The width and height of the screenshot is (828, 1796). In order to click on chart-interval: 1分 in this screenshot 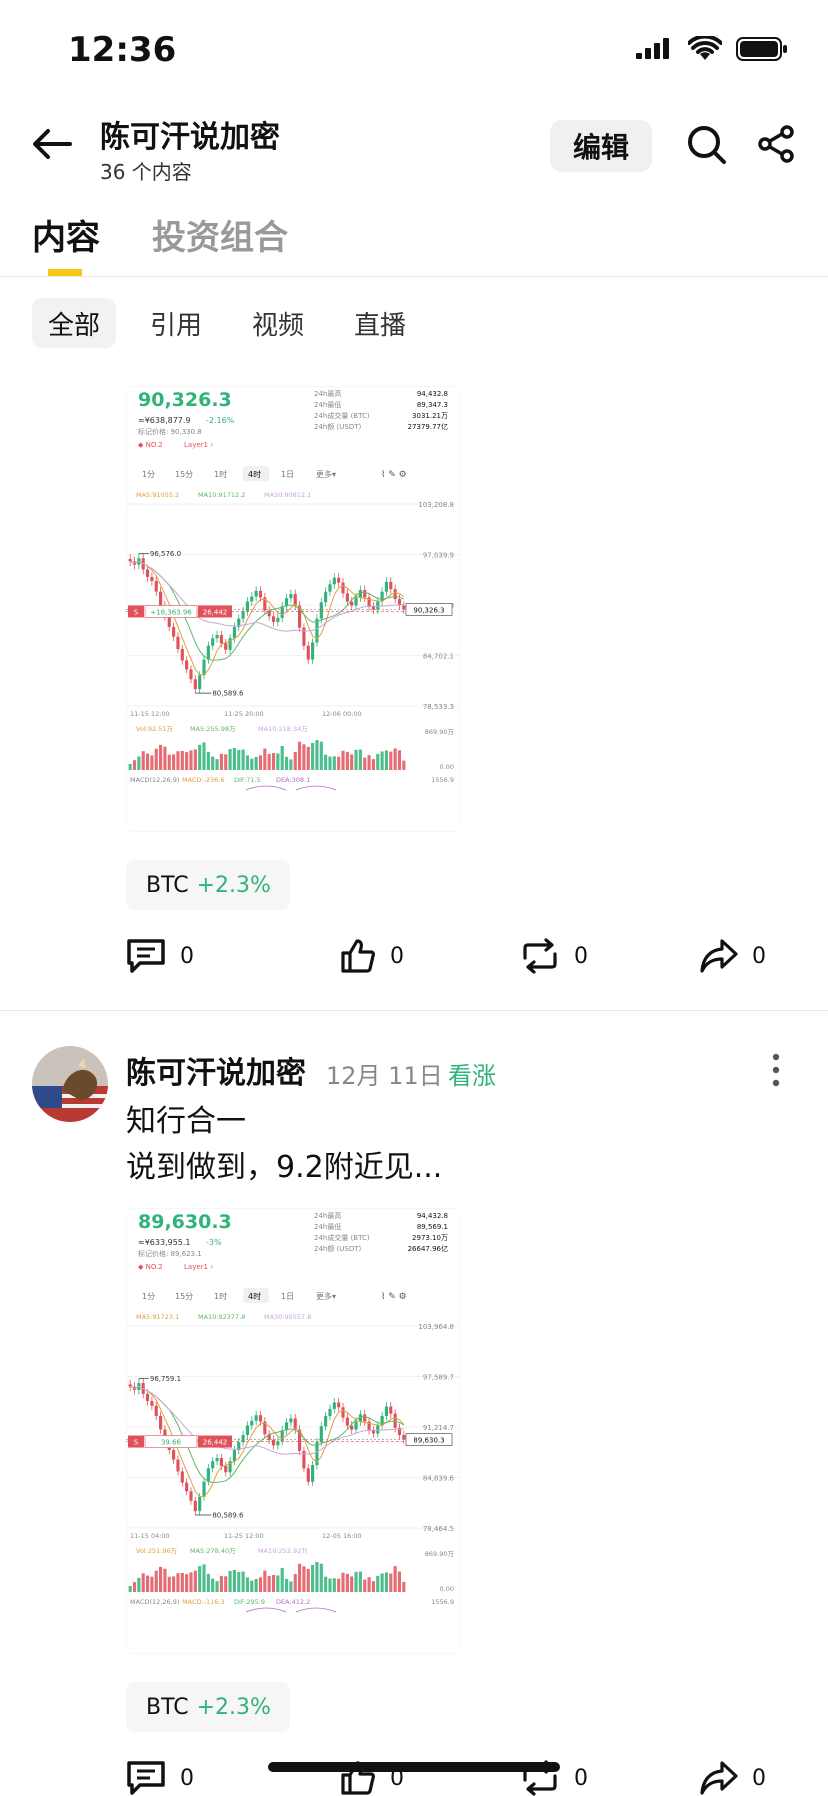, I will do `click(148, 1296)`.